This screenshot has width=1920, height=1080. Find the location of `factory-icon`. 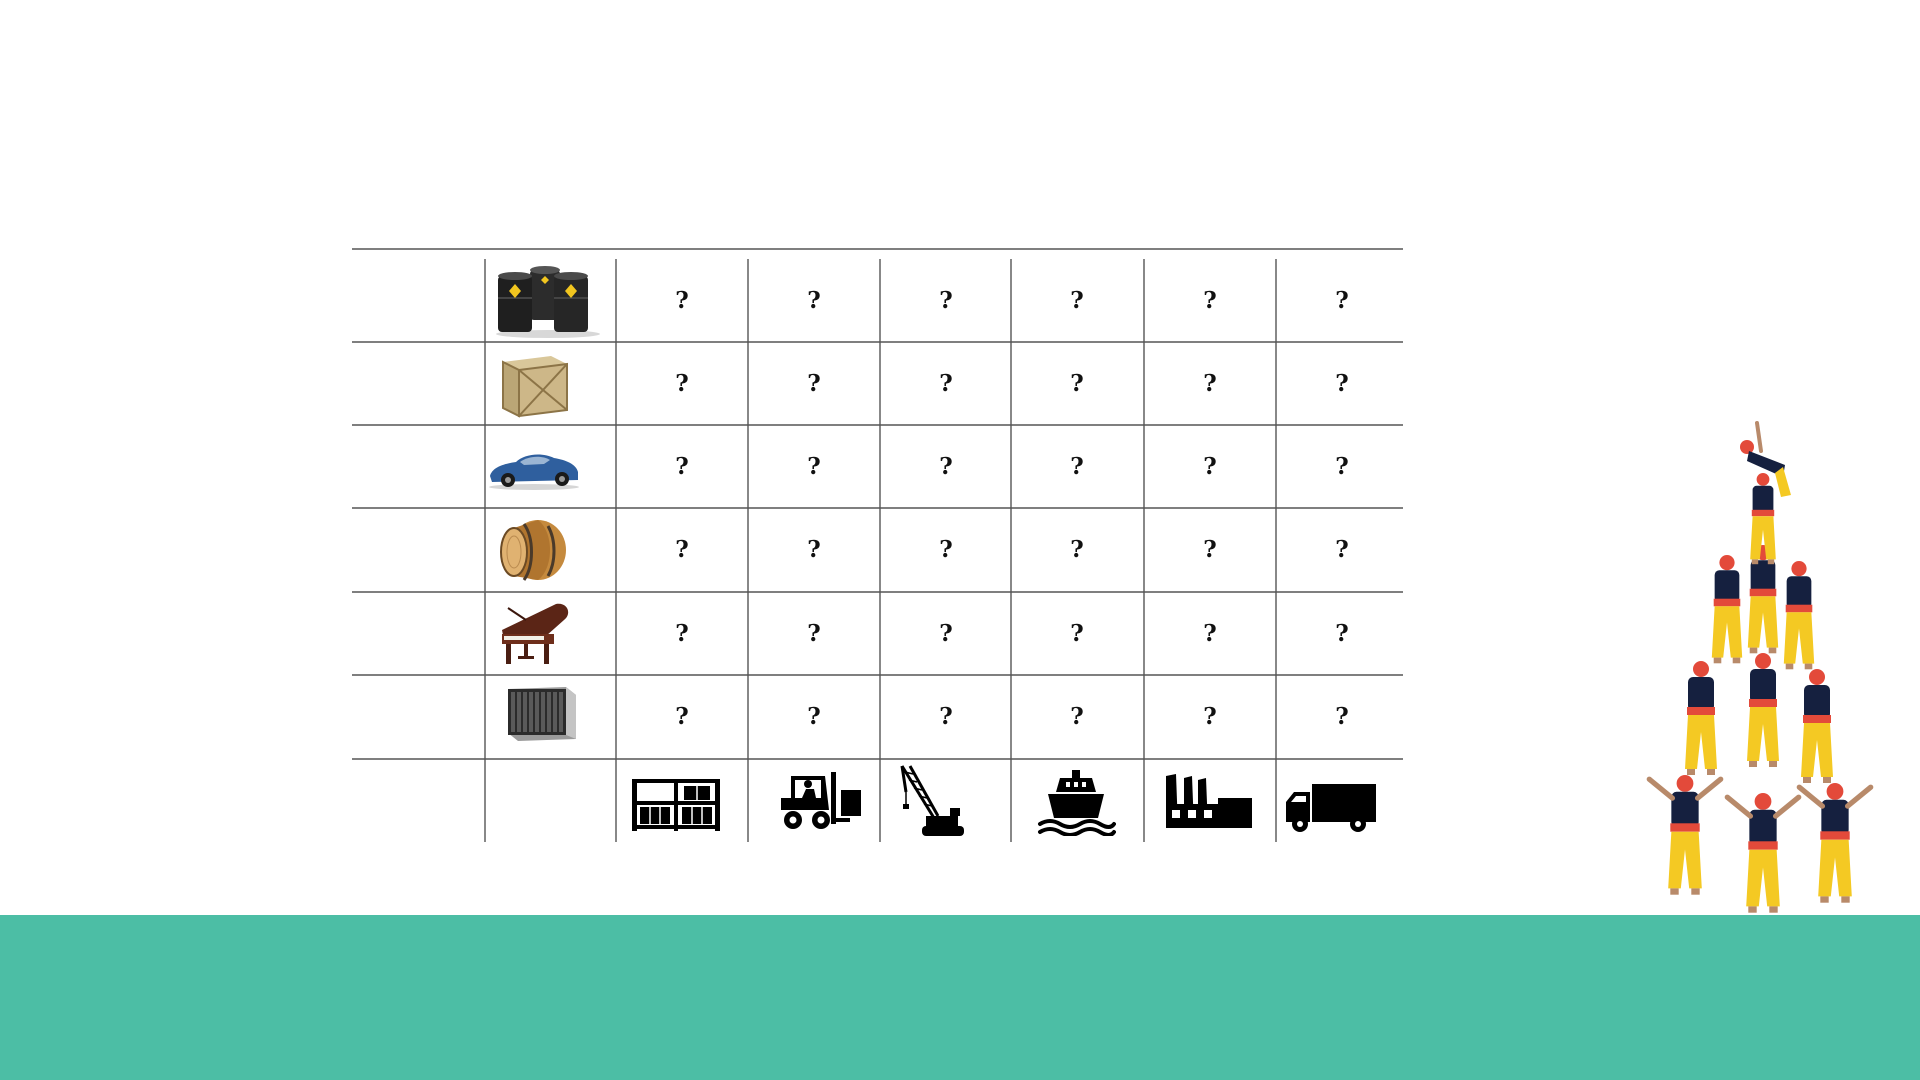

factory-icon is located at coordinates (1209, 801).